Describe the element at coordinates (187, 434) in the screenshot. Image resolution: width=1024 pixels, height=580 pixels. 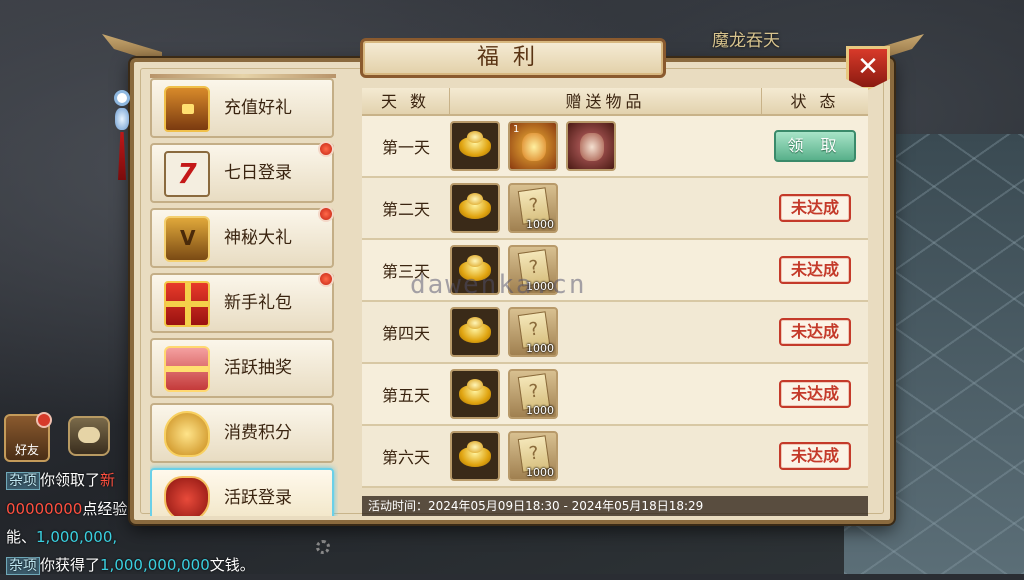
I see `gold-coins-icon` at that location.